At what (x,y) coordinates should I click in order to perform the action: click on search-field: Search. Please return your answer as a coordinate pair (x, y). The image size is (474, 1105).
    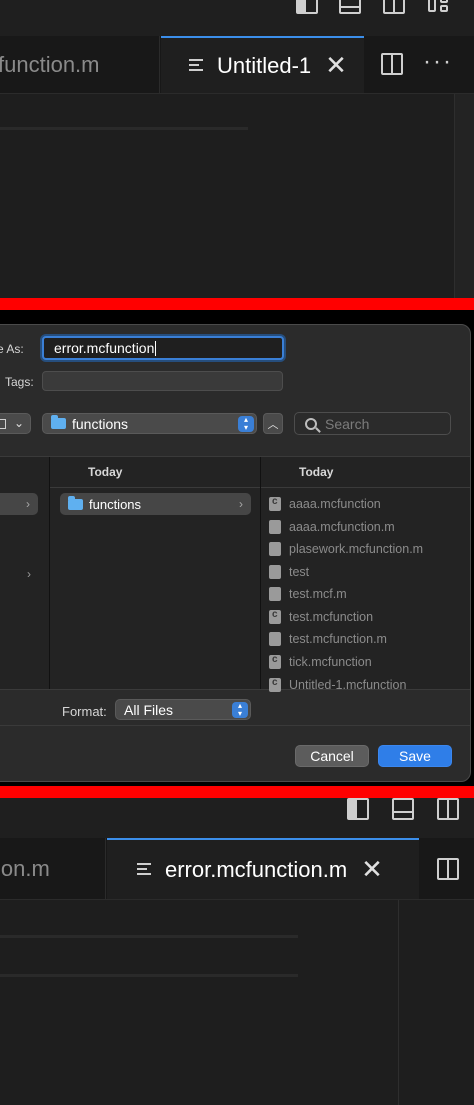
    Looking at the image, I should click on (372, 423).